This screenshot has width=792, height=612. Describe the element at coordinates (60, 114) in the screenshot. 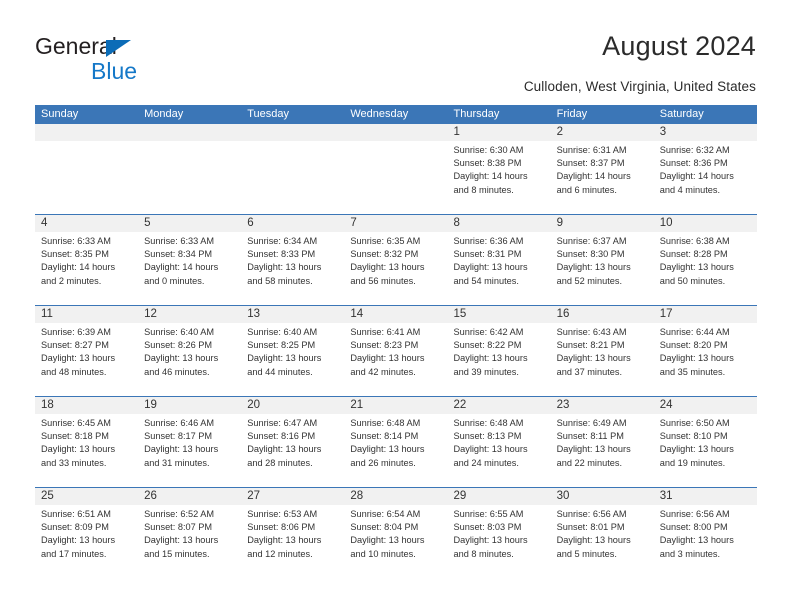

I see `weekday-header-sunday: Sunday` at that location.